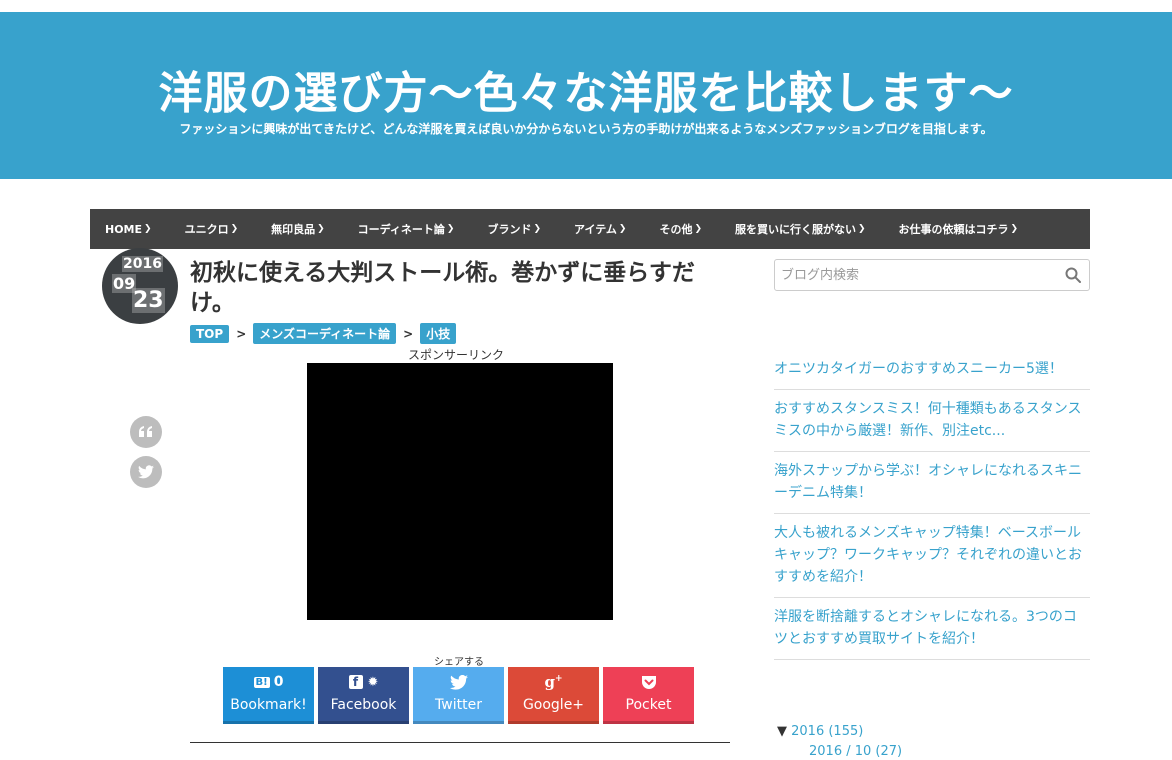 This screenshot has width=1172, height=760. Describe the element at coordinates (442, 288) in the screenshot. I see `post-title: 初秋に使える大判ストール術。巻かずに垂らすだけ。` at that location.